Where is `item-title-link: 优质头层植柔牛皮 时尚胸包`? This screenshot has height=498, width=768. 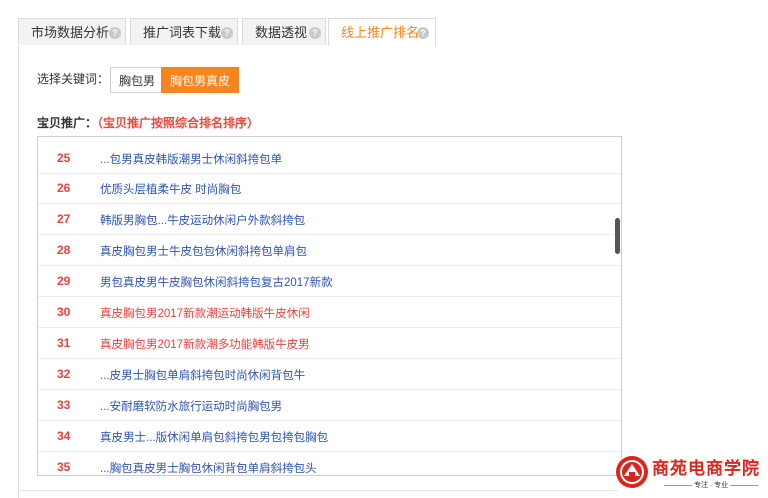 item-title-link: 优质头层植柔牛皮 时尚胸包 is located at coordinates (170, 189).